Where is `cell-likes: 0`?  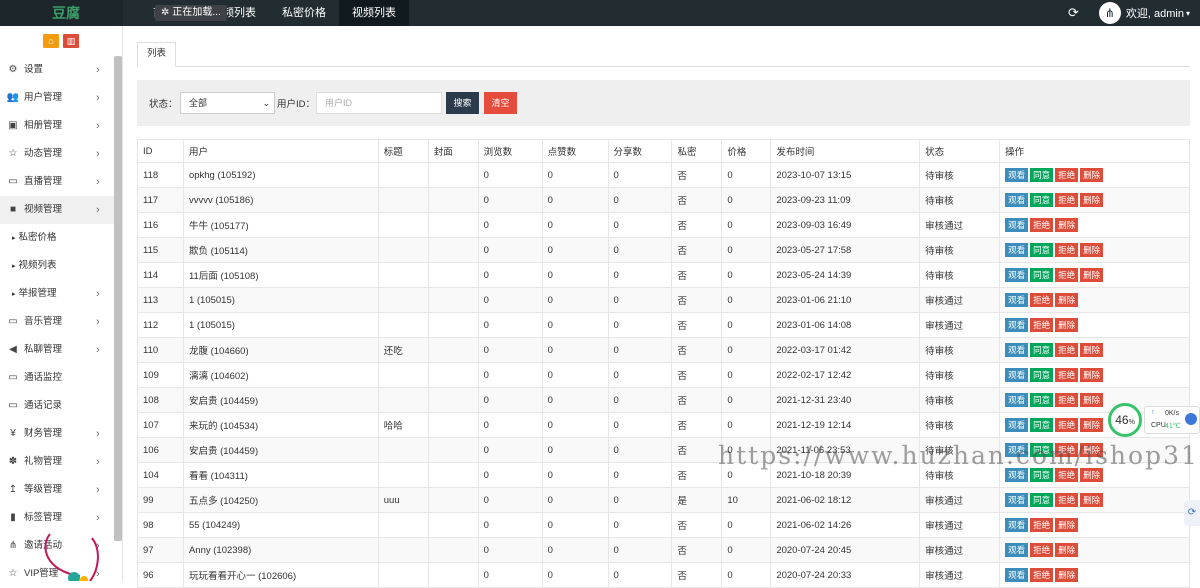
cell-likes: 0 is located at coordinates (575, 250).